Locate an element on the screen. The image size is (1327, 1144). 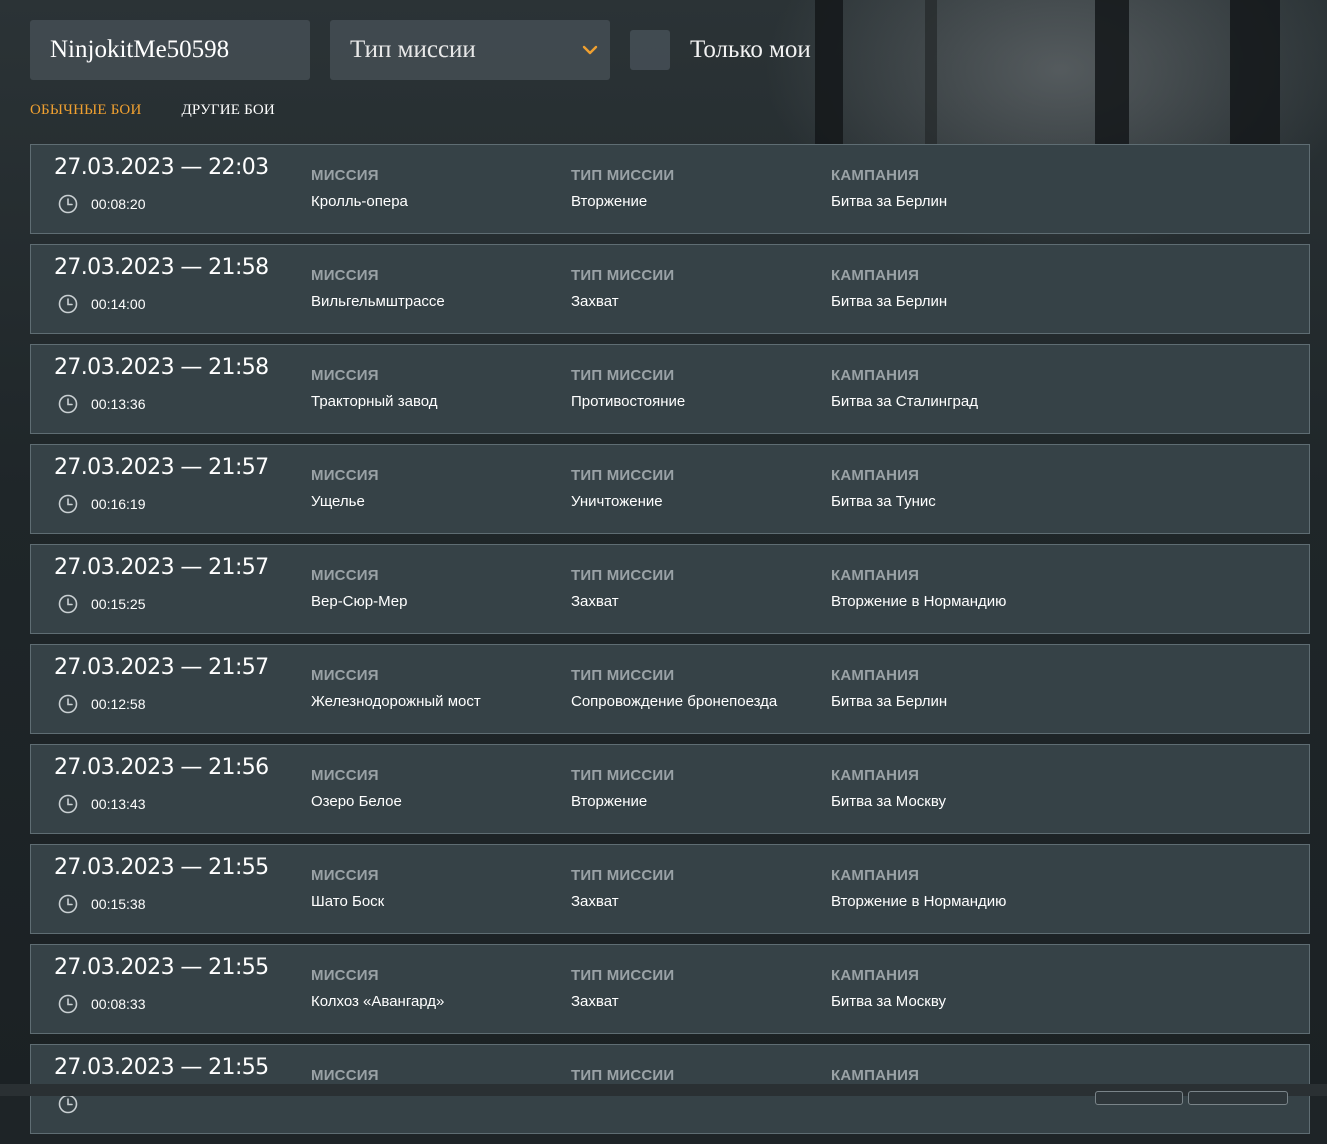
player-name-input is located at coordinates (170, 50).